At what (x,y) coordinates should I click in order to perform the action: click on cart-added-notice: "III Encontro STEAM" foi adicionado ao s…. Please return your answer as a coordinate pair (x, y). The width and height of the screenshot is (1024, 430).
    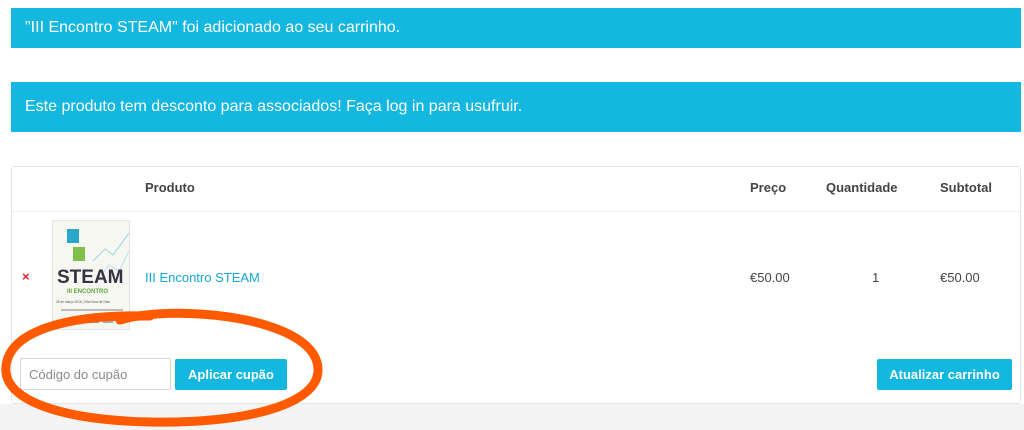
    Looking at the image, I should click on (516, 28).